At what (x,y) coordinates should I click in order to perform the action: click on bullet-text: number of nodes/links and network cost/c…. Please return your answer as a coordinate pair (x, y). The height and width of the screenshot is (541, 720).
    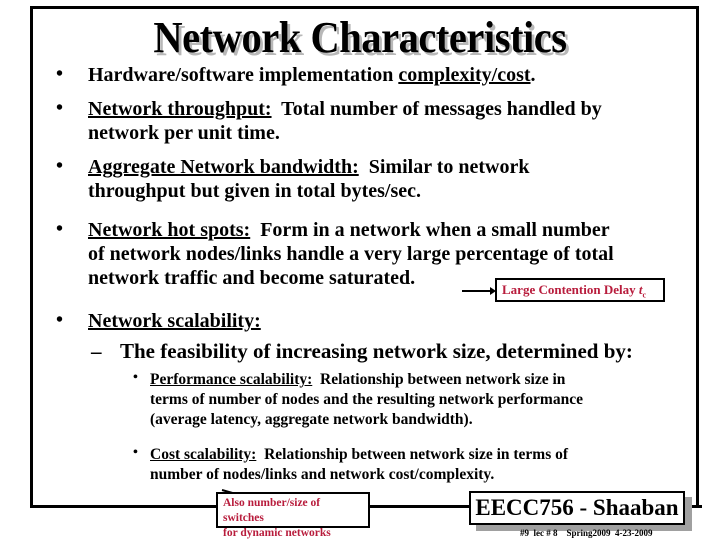
    Looking at the image, I should click on (322, 474).